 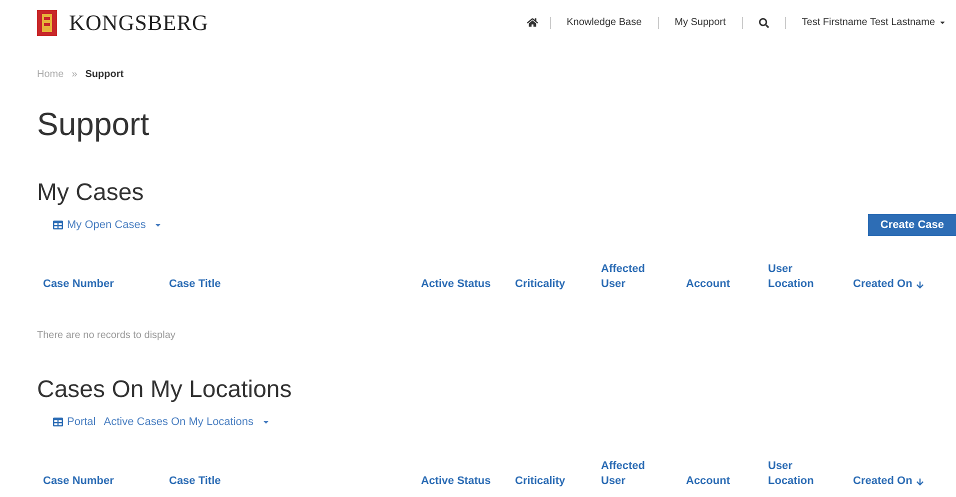 I want to click on view-selector: My Open Cases, so click(x=106, y=225).